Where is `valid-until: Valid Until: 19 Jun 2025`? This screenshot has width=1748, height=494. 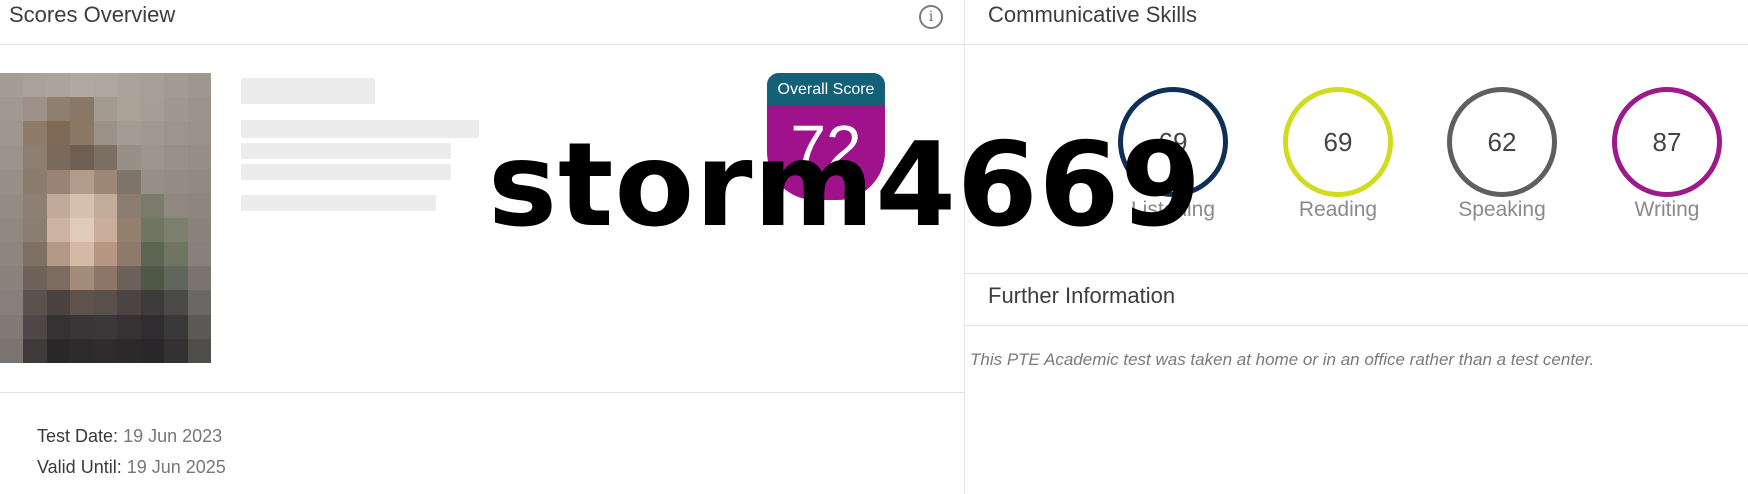 valid-until: Valid Until: 19 Jun 2025 is located at coordinates (131, 467).